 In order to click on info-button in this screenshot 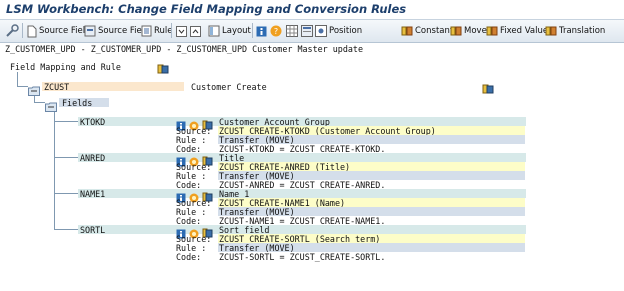, I will do `click(262, 31)`.